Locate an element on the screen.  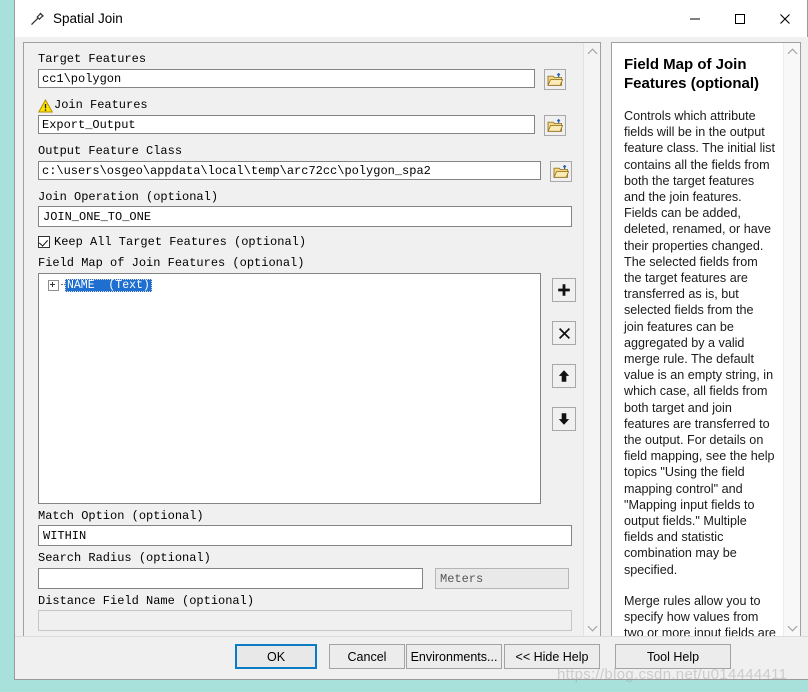
output-feature-class-label-row: Output Feature Class is located at coordinates (311, 151).